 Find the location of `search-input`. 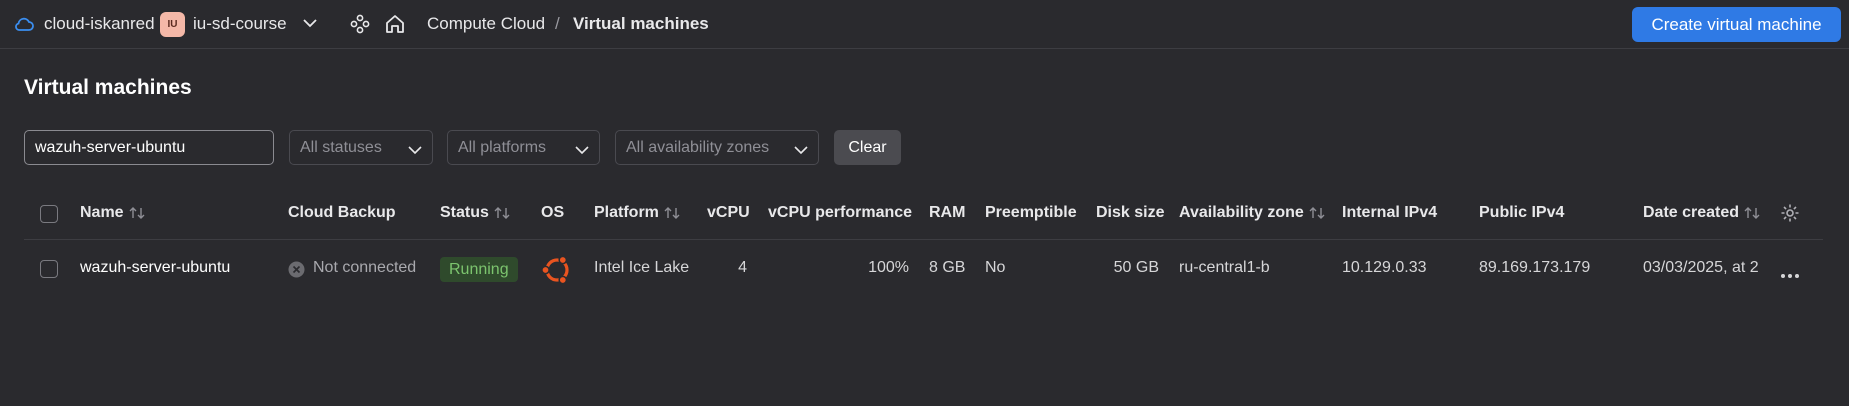

search-input is located at coordinates (149, 147).